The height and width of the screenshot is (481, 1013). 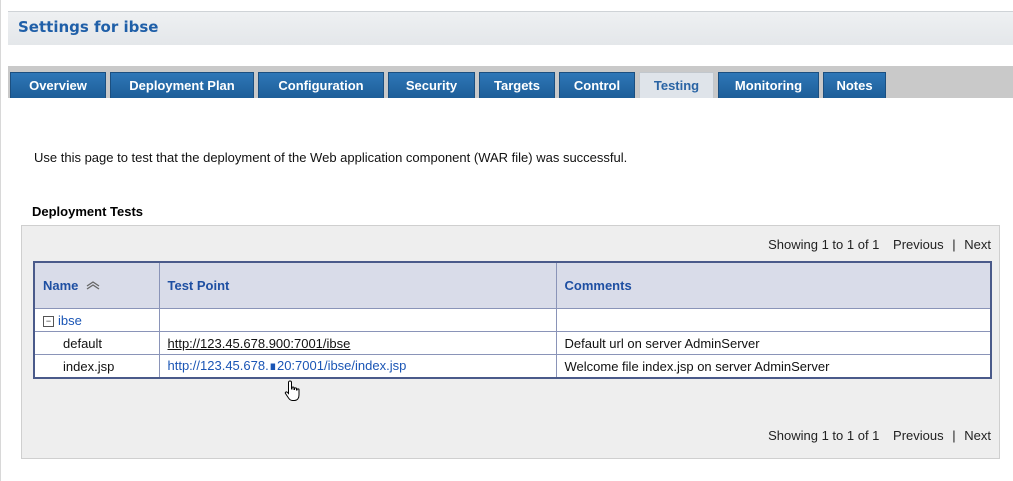 What do you see at coordinates (0, 240) in the screenshot?
I see `page-left-border` at bounding box center [0, 240].